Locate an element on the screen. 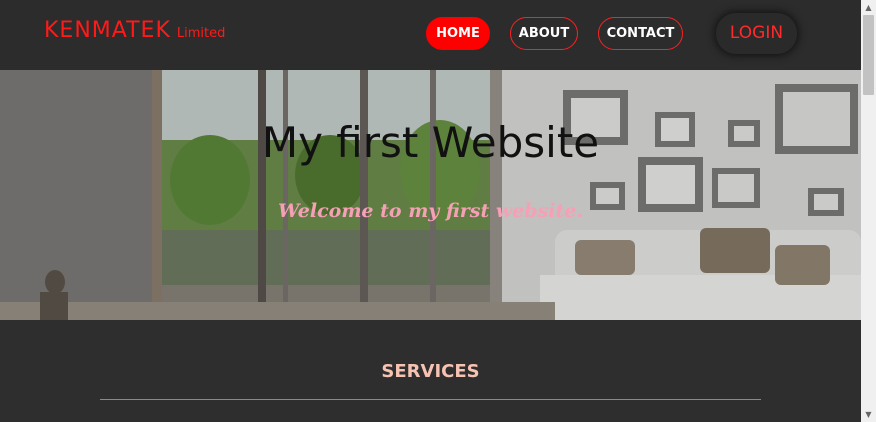  hero-subtitle: Welcome to my first website. is located at coordinates (430, 211).